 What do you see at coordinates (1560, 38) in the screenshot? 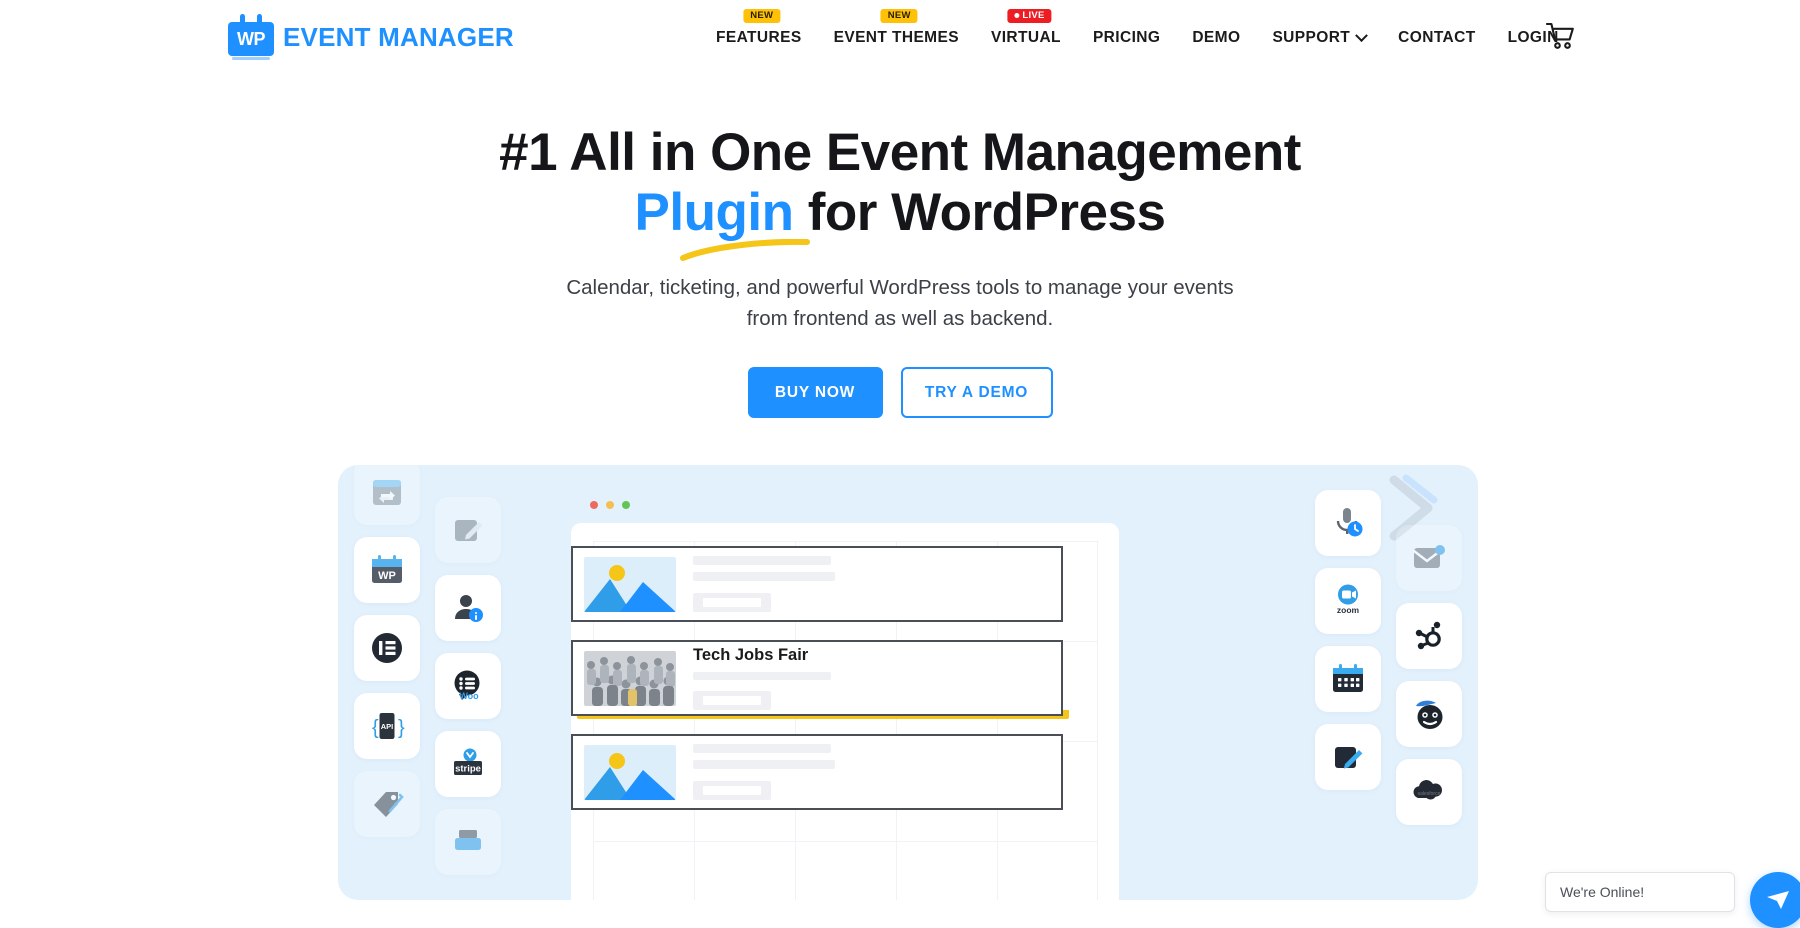
I see `shopping-cart-icon` at bounding box center [1560, 38].